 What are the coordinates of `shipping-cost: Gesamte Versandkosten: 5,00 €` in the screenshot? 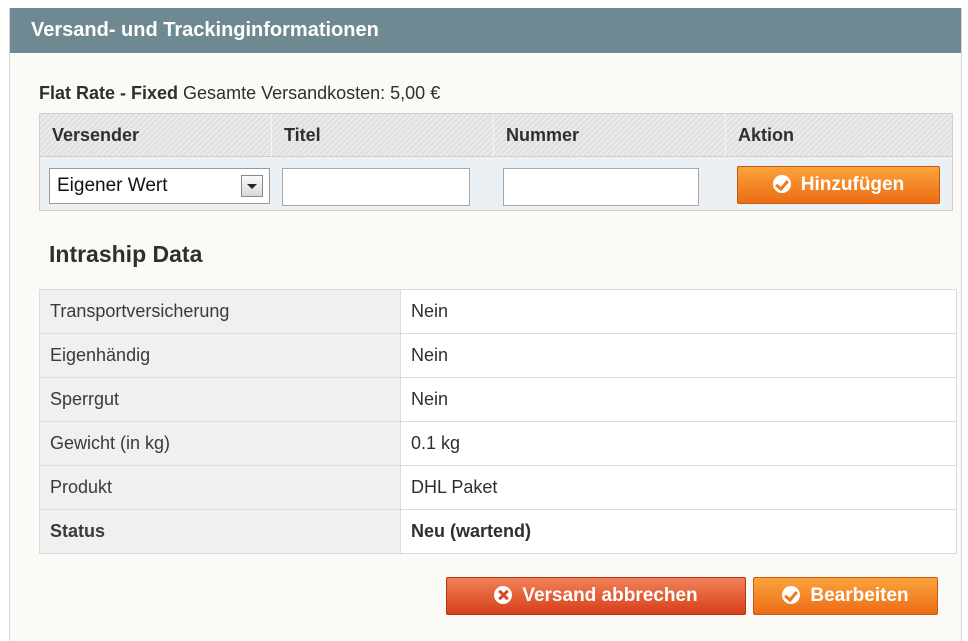 It's located at (312, 93).